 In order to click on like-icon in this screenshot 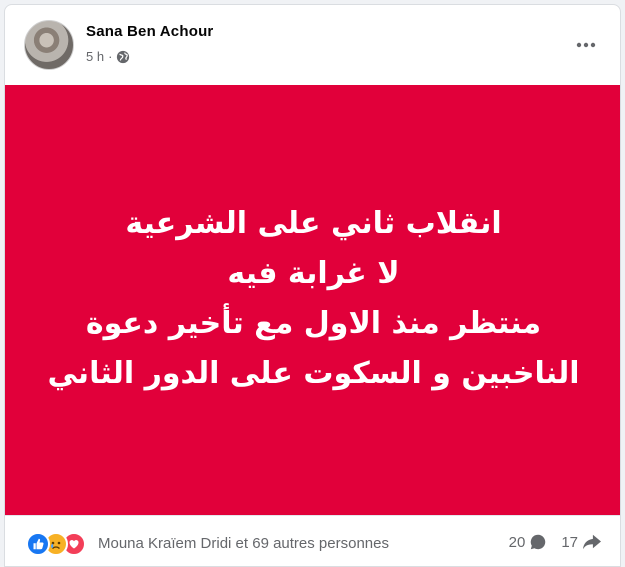, I will do `click(38, 544)`.